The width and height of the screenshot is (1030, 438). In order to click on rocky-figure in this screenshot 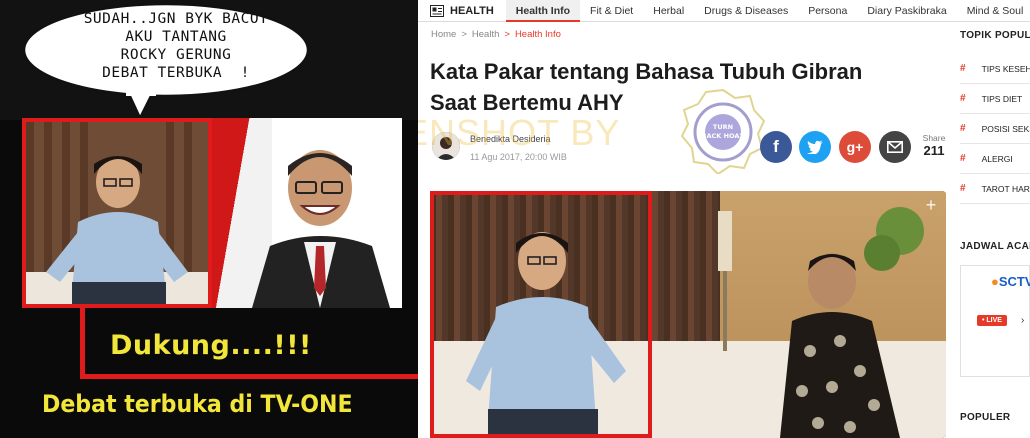, I will do `click(321, 229)`.